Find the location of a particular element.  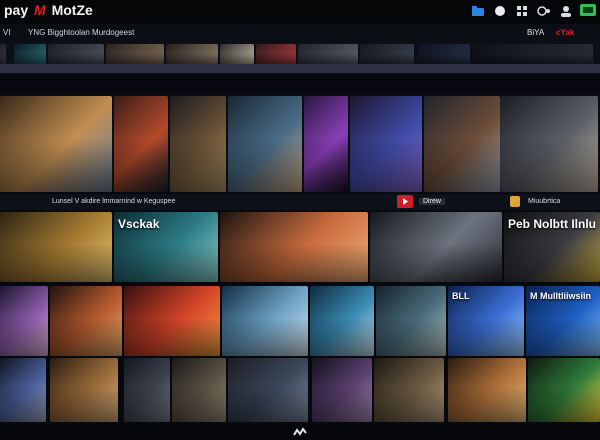

logo-accent-text: M is located at coordinates (40, 10).